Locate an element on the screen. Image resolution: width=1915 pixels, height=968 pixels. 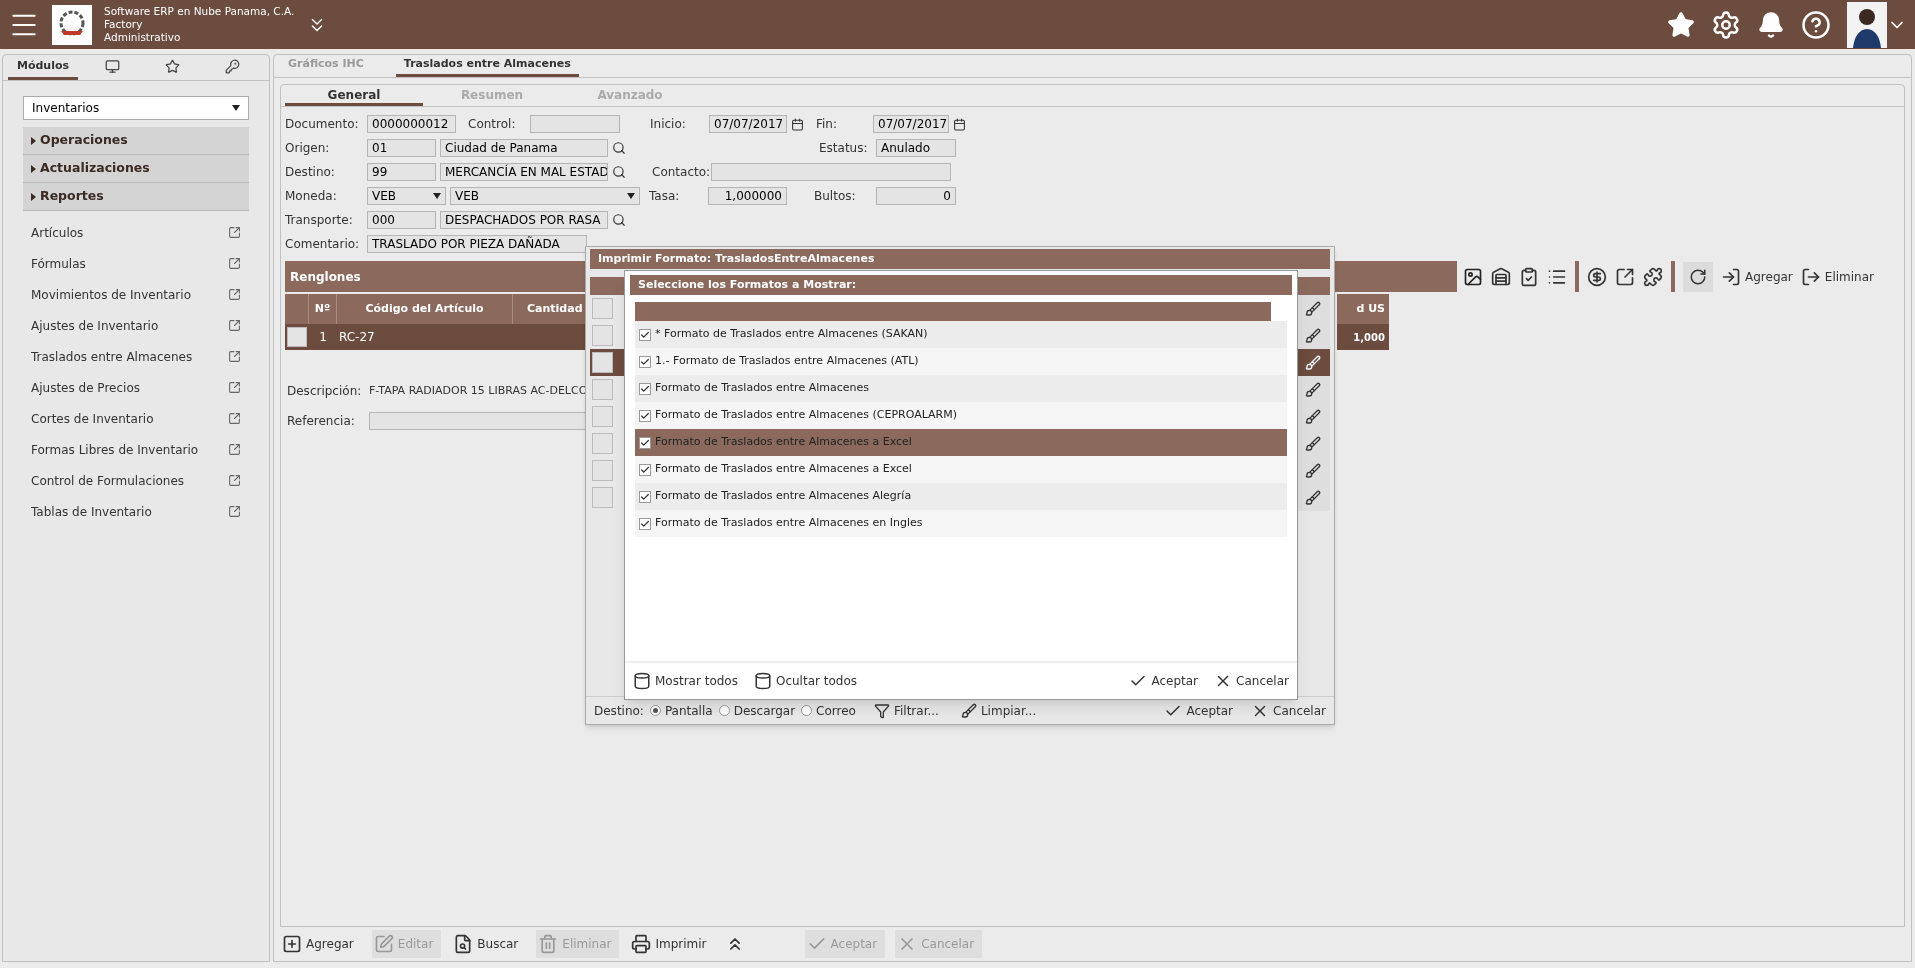
format-row: Formato de Traslados entre Almacenes (CEPROALARM) is located at coordinates (961, 415).